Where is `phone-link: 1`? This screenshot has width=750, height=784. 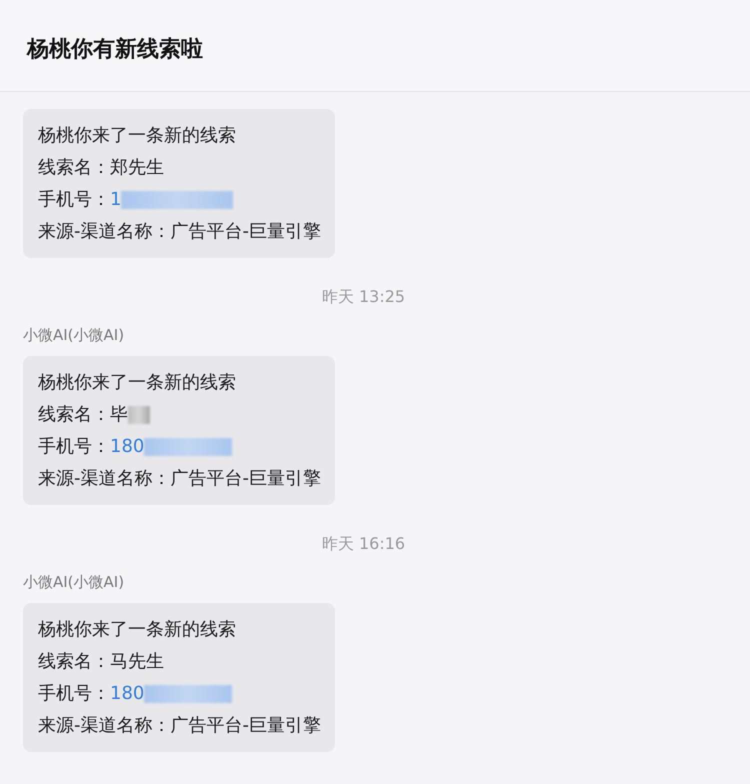
phone-link: 1 is located at coordinates (116, 200).